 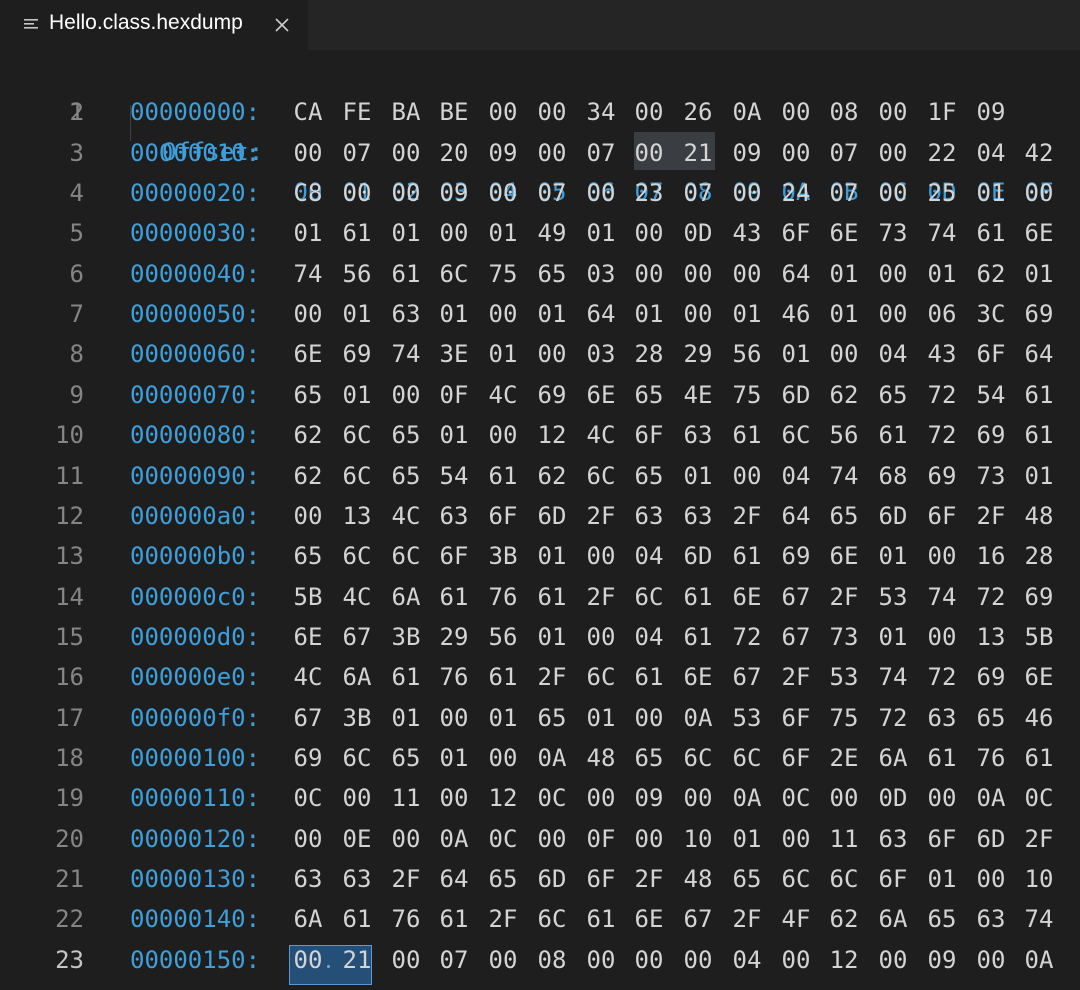 I want to click on hex-byte: 67, so click(x=357, y=637).